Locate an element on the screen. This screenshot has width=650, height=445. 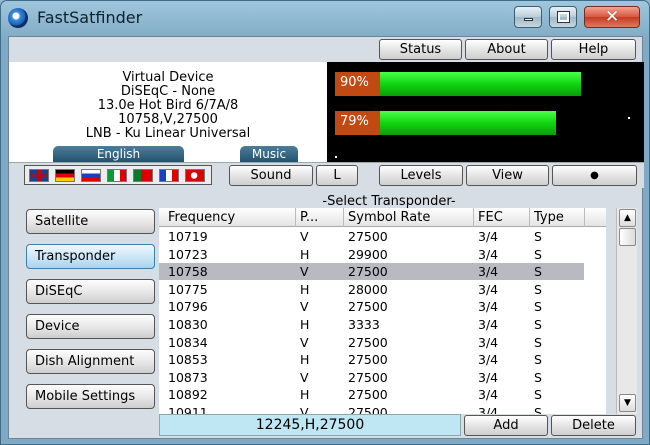
table-row: 10796 V 27500 3/4 S is located at coordinates (371, 306).